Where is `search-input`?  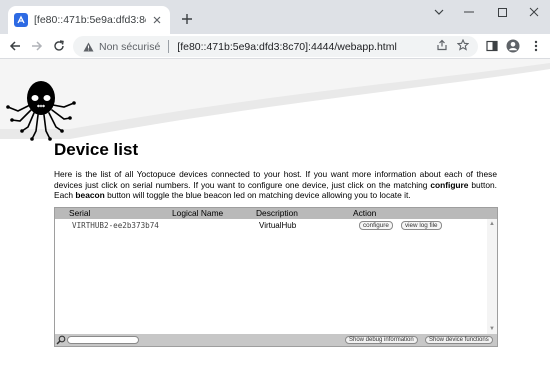
search-input is located at coordinates (103, 340).